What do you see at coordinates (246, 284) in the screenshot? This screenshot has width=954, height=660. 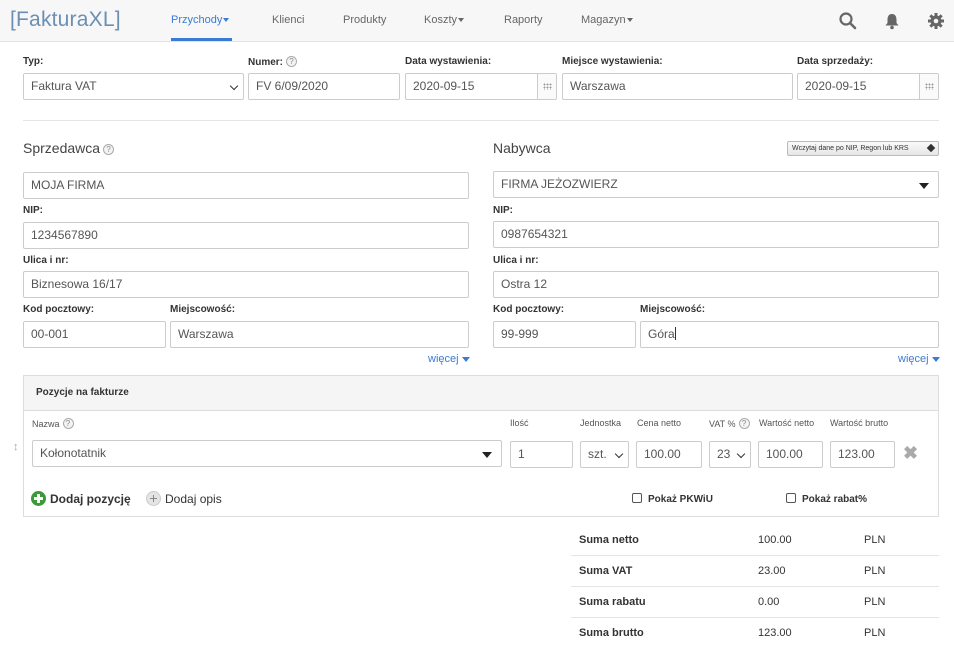 I see `seller-street-input: Biznesowa 16/17` at bounding box center [246, 284].